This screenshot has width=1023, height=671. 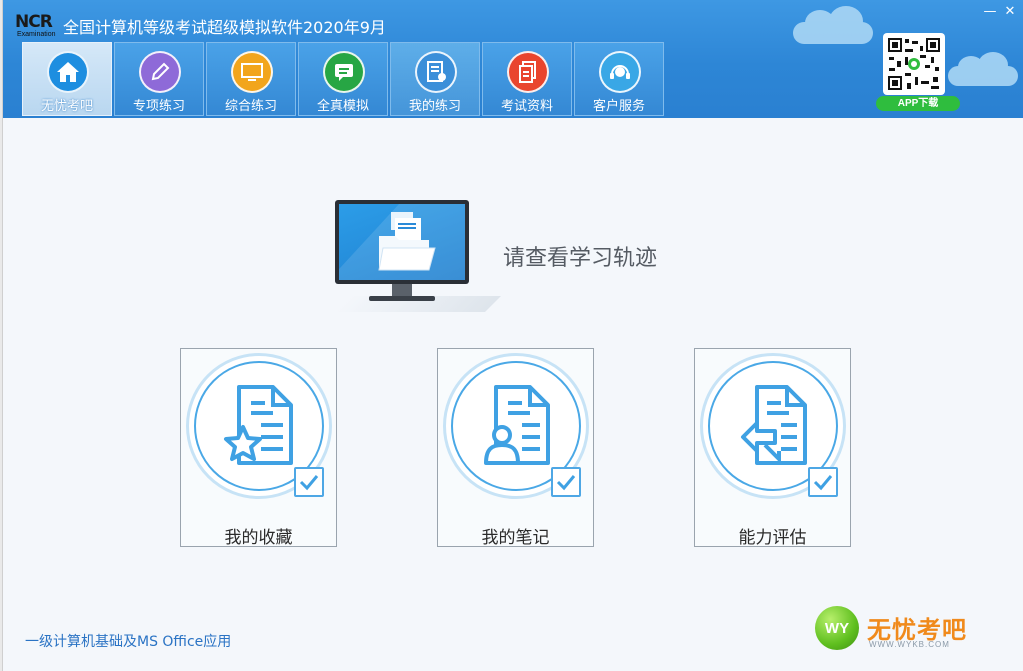 I want to click on monitor-base, so click(x=402, y=298).